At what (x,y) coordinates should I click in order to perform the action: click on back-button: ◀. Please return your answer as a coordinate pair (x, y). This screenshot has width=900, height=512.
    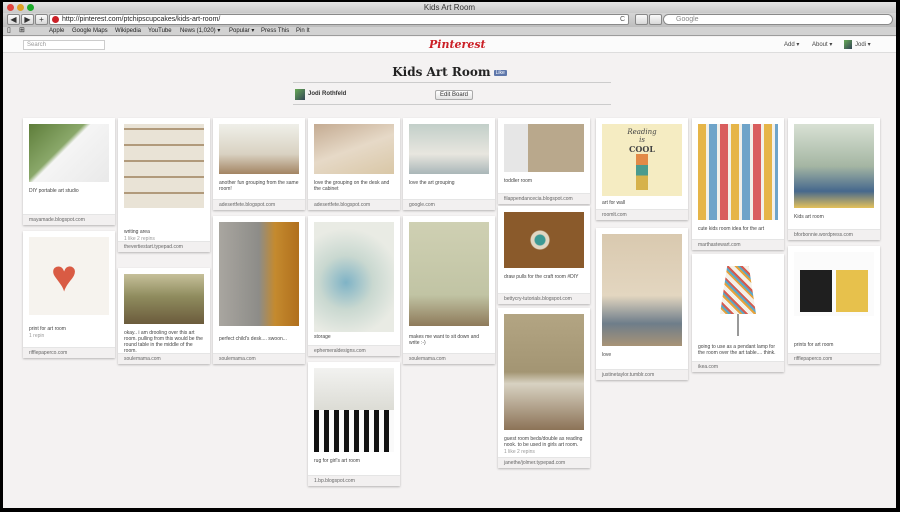
    Looking at the image, I should click on (13, 19).